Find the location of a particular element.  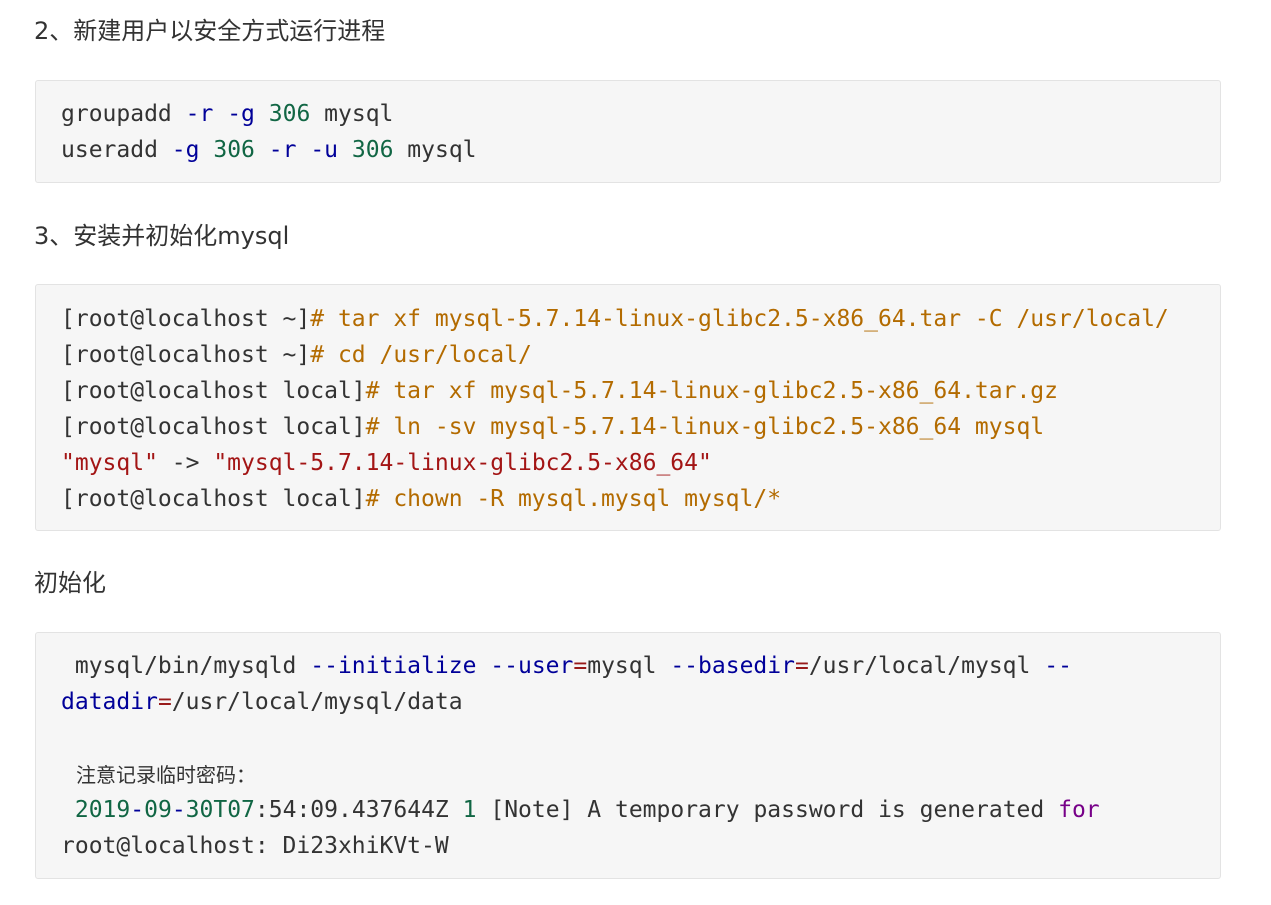

code-token: -u is located at coordinates (324, 150).